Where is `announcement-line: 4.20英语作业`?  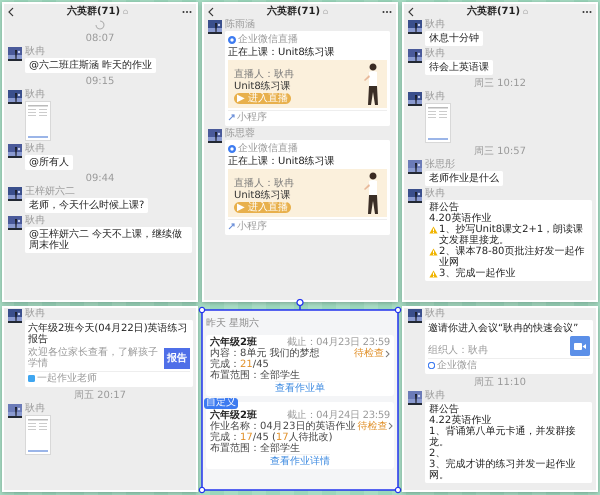
announcement-line: 4.20英语作业 is located at coordinates (460, 218).